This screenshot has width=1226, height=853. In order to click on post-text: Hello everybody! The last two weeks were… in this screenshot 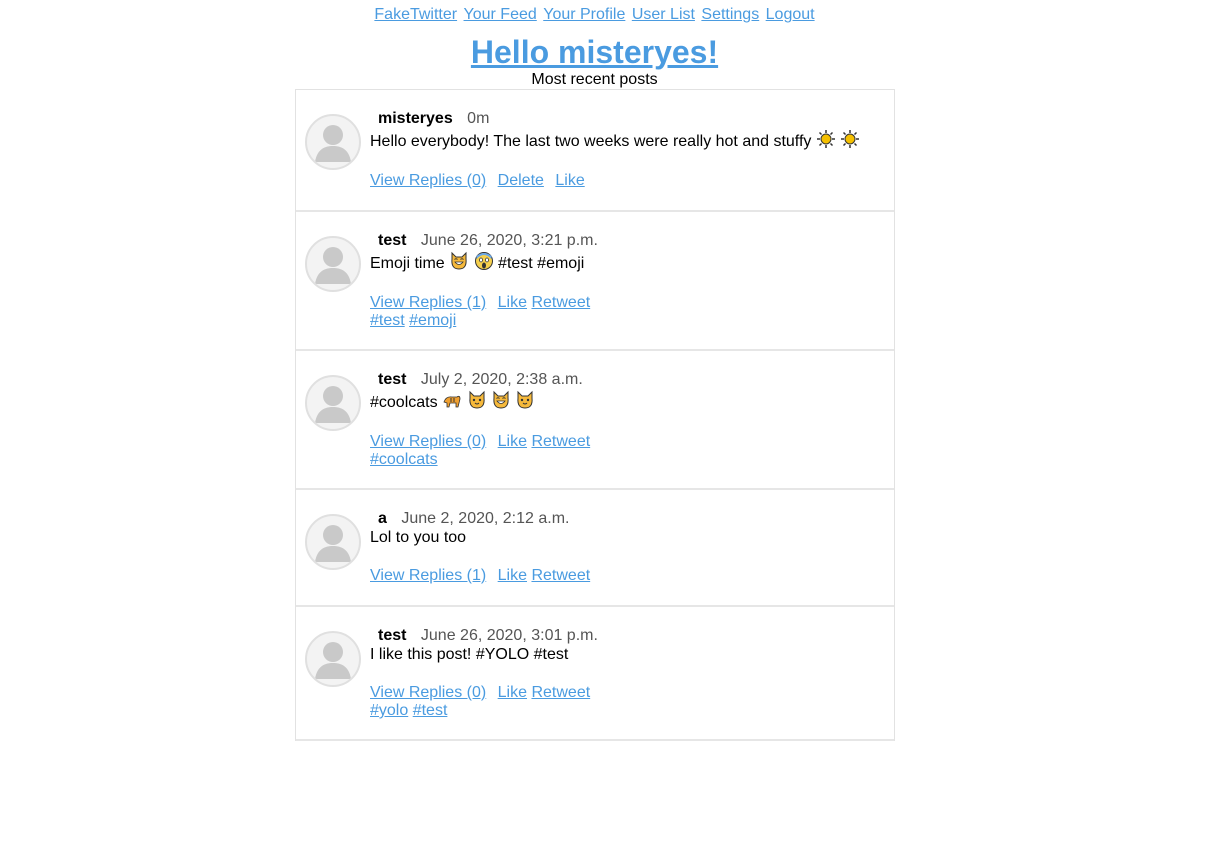, I will do `click(632, 142)`.